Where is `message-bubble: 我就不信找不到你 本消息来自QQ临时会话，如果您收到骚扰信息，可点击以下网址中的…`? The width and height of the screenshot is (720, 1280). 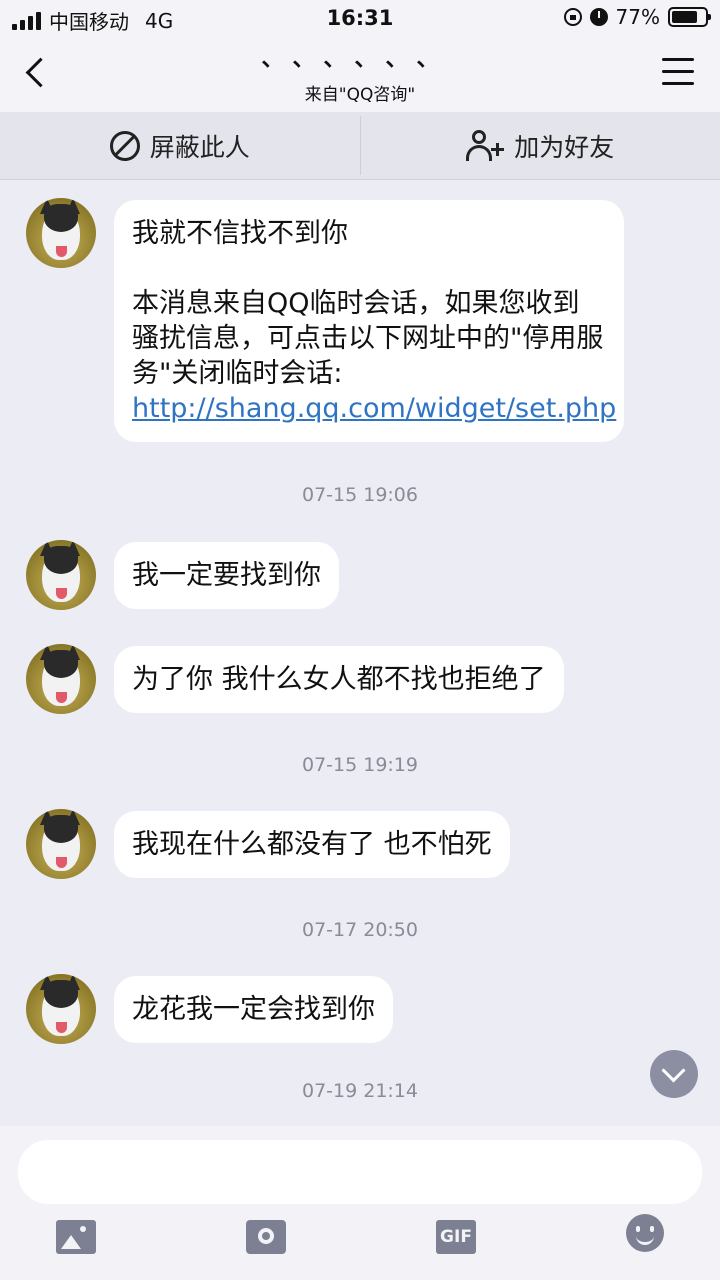 message-bubble: 我就不信找不到你 本消息来自QQ临时会话，如果您收到骚扰信息，可点击以下网址中的… is located at coordinates (369, 321).